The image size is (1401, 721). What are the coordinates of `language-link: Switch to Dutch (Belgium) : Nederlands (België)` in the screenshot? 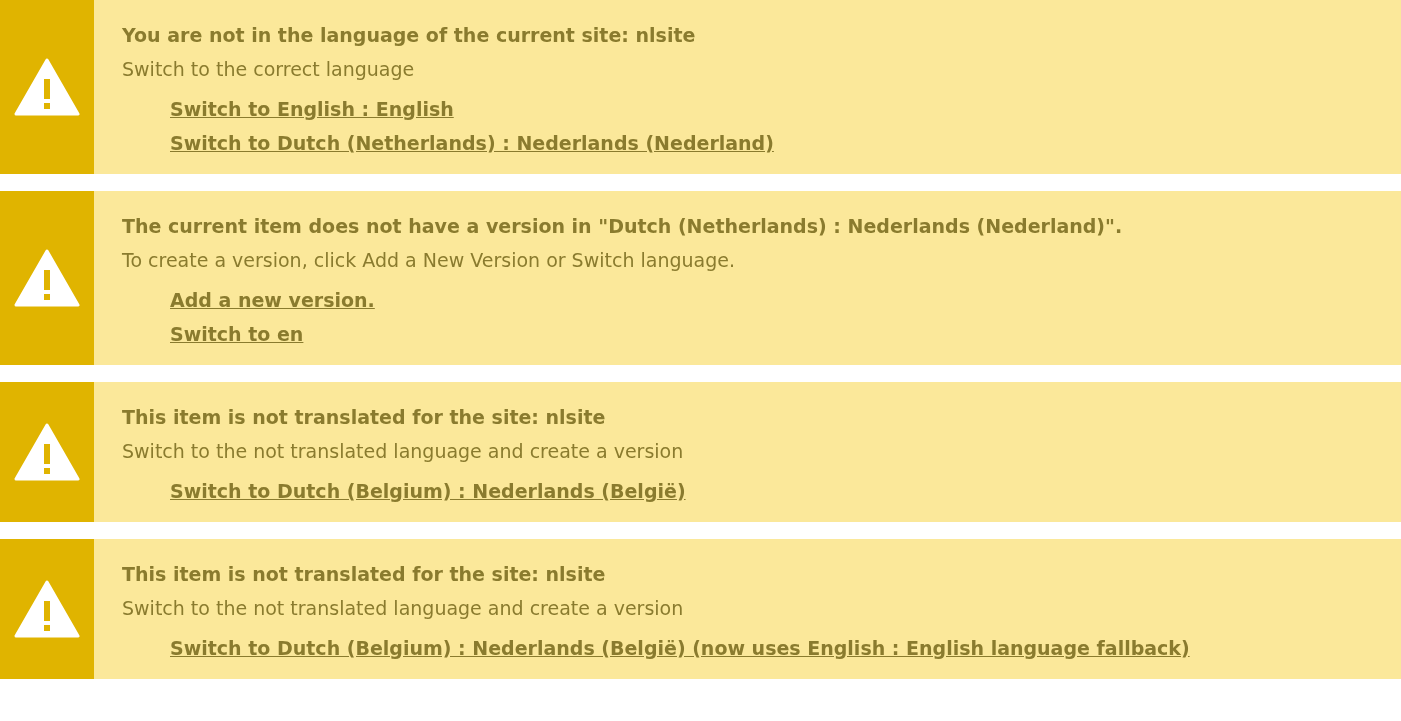 It's located at (428, 491).